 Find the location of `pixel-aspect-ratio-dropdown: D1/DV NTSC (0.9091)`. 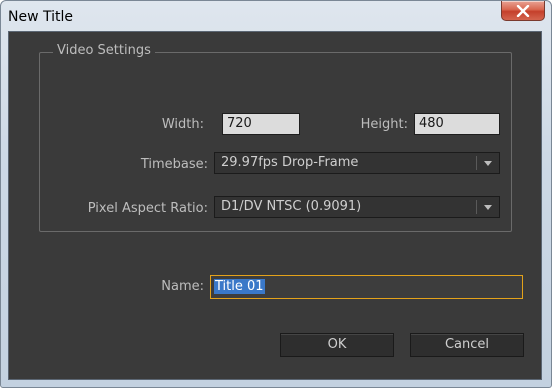

pixel-aspect-ratio-dropdown: D1/DV NTSC (0.9091) is located at coordinates (357, 207).